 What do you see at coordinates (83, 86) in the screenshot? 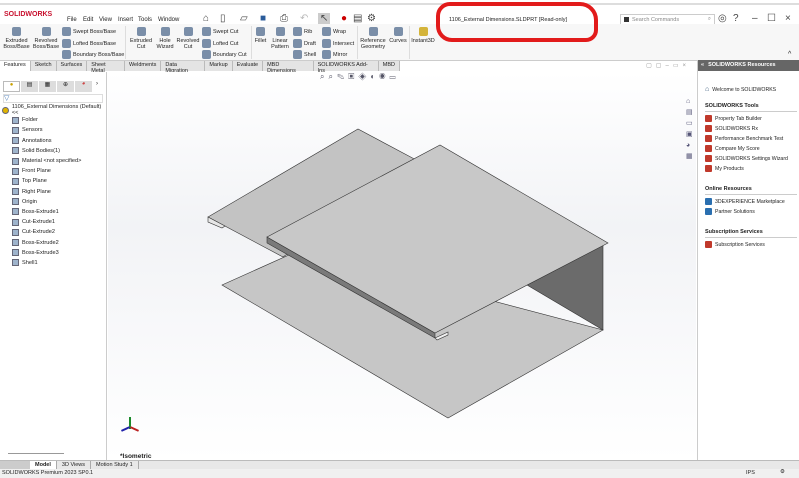
I see `display-manager-tab-icon: ◕` at bounding box center [83, 86].